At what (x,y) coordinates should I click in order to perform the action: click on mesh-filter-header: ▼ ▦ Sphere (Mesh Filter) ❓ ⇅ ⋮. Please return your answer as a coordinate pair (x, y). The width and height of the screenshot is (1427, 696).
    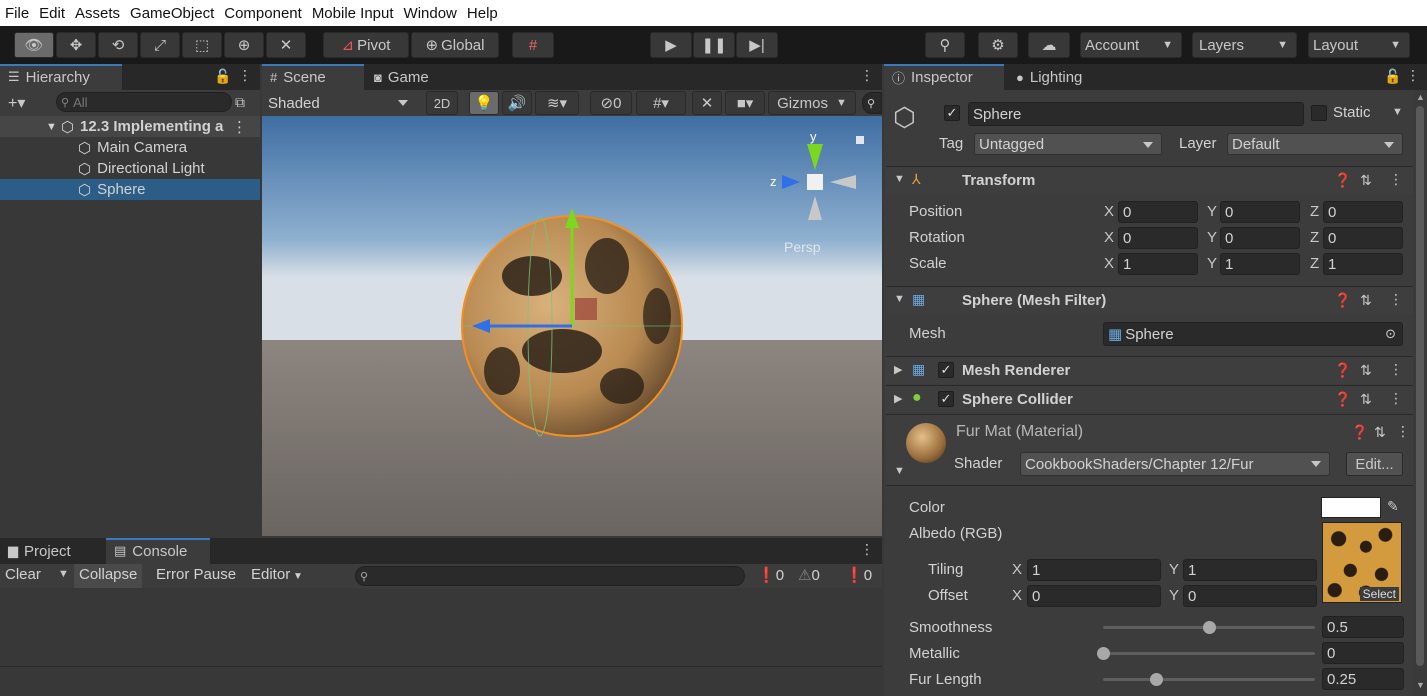
    Looking at the image, I should click on (1149, 300).